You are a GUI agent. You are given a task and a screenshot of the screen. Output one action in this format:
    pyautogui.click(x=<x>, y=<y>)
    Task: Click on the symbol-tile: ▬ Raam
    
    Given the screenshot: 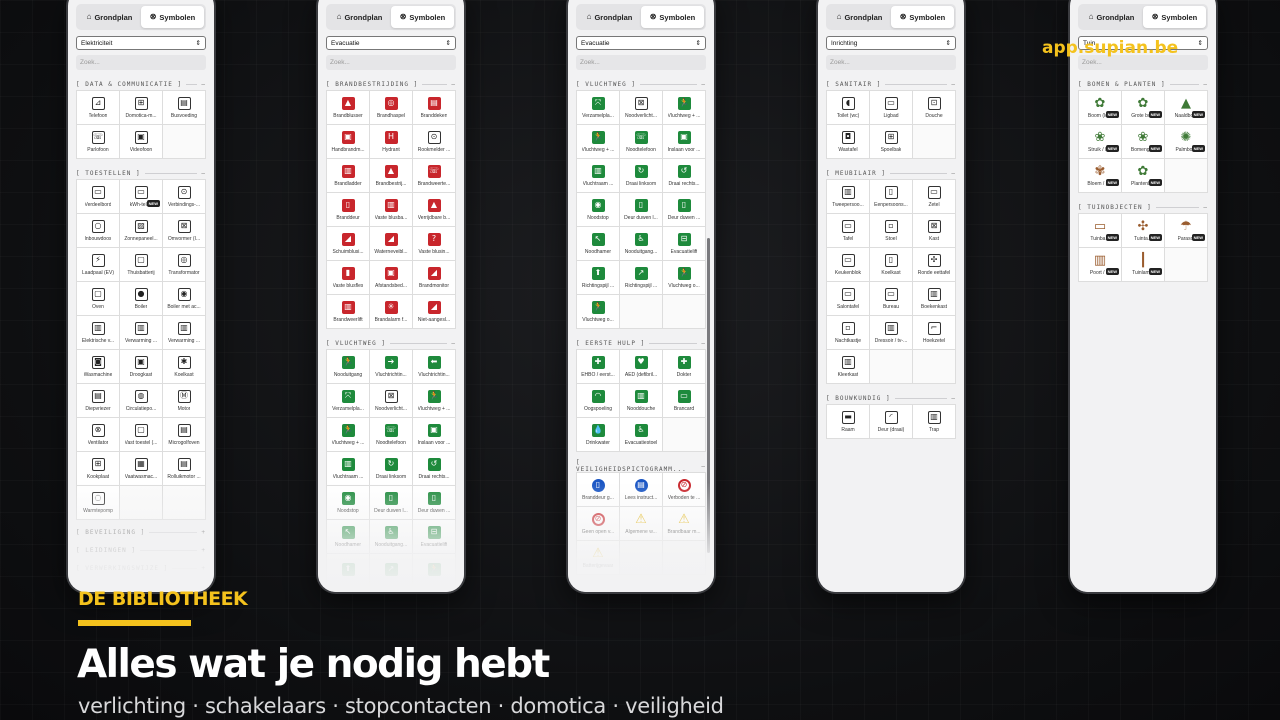 What is the action you would take?
    pyautogui.click(x=848, y=422)
    